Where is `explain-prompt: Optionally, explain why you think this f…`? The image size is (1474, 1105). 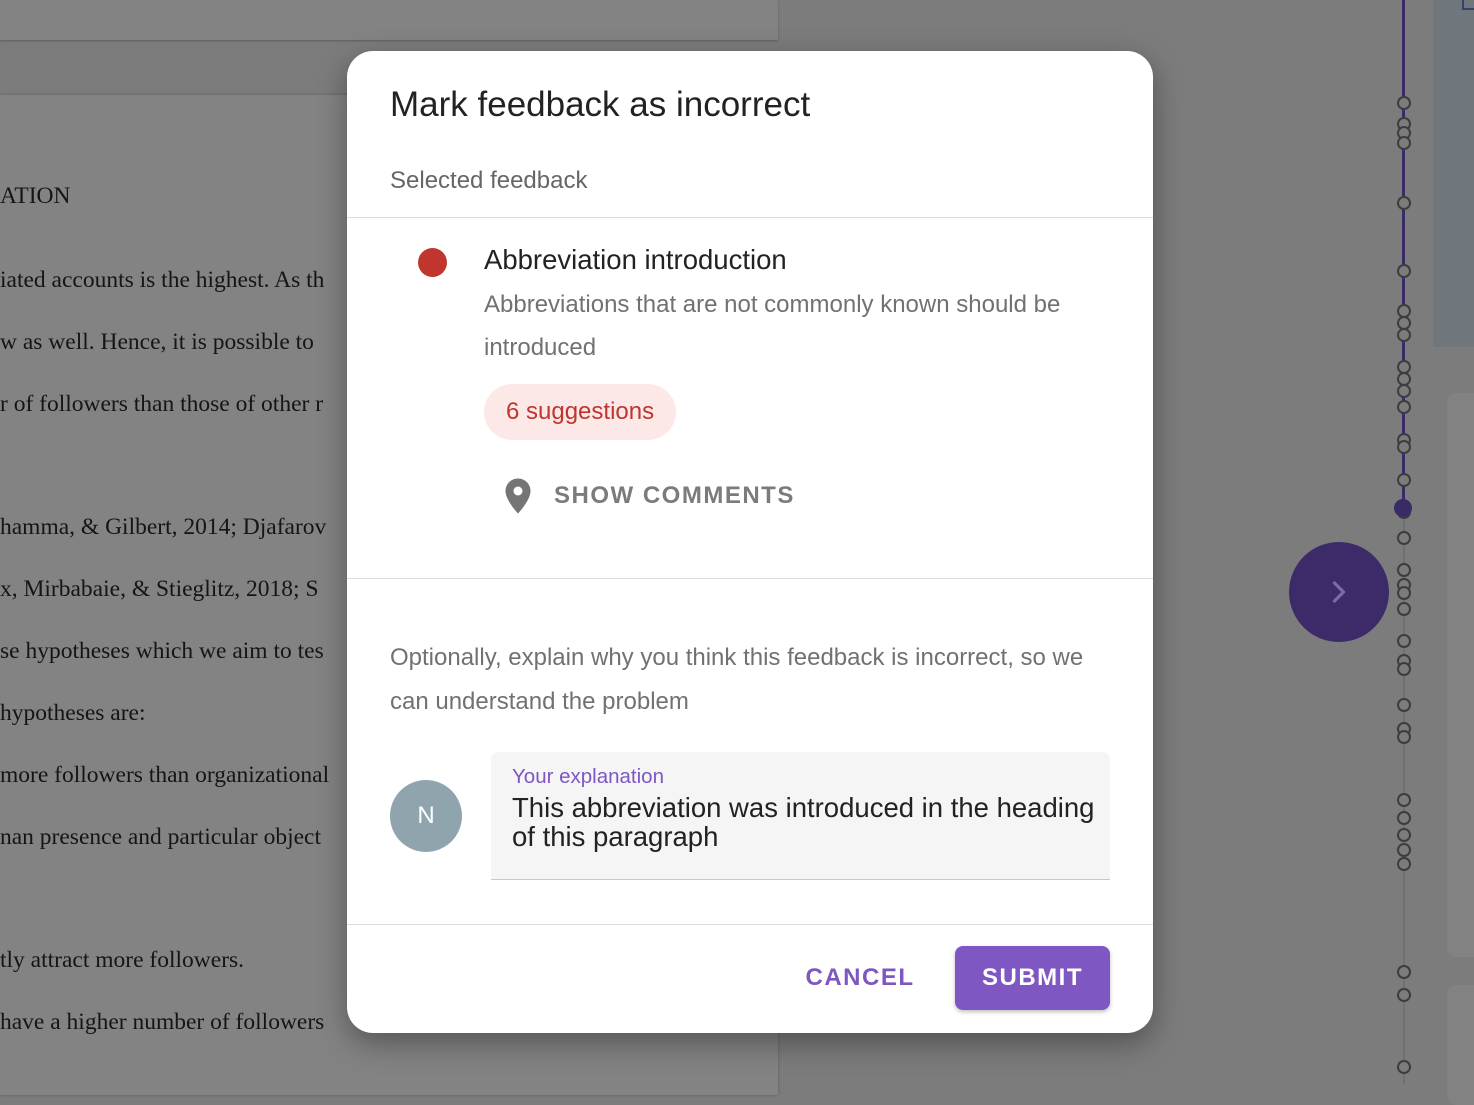 explain-prompt: Optionally, explain why you think this f… is located at coordinates (737, 679).